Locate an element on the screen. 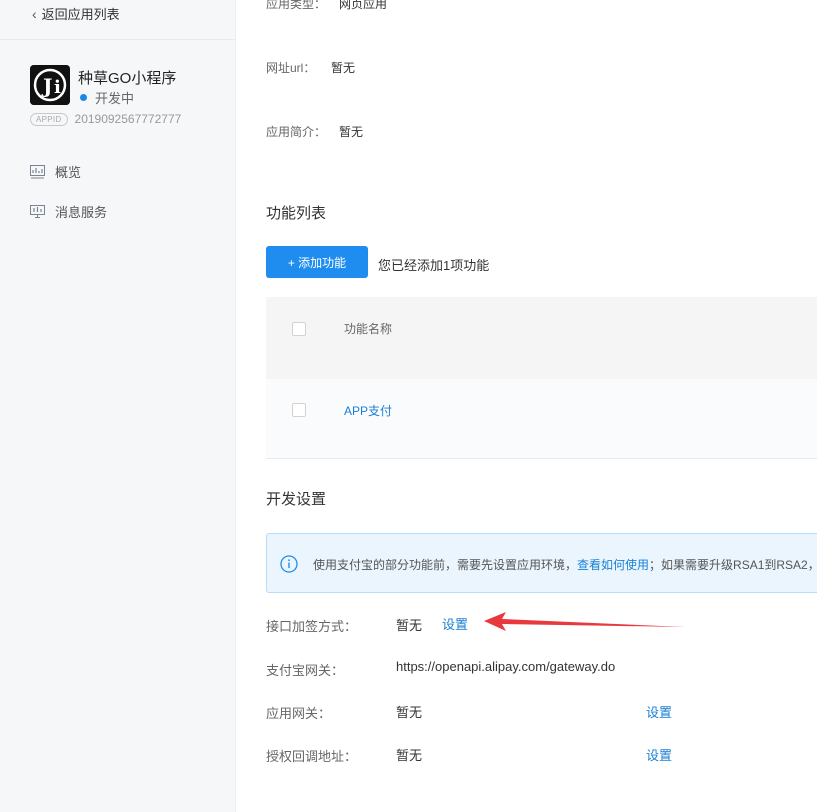  auth-callback-set-link: 设置 is located at coordinates (659, 754).